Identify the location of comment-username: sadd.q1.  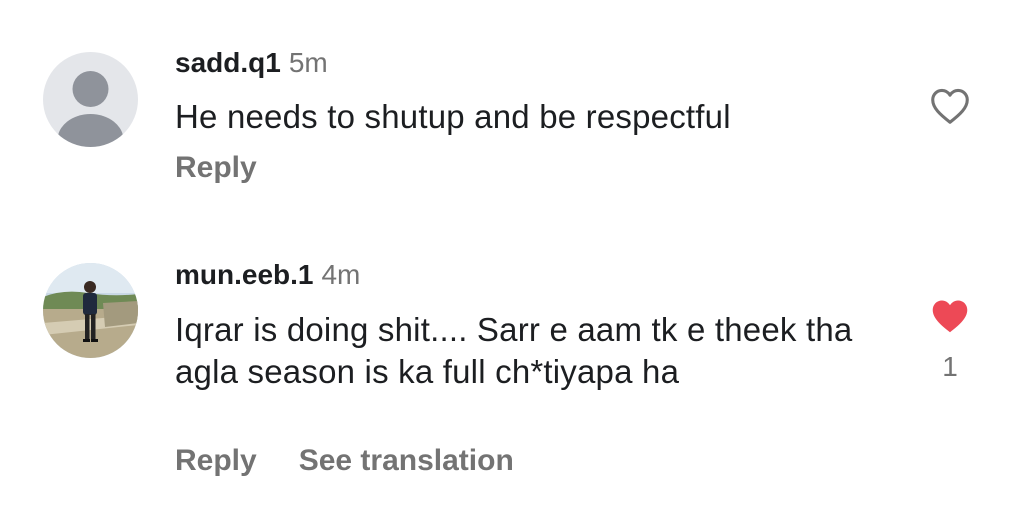
(228, 62).